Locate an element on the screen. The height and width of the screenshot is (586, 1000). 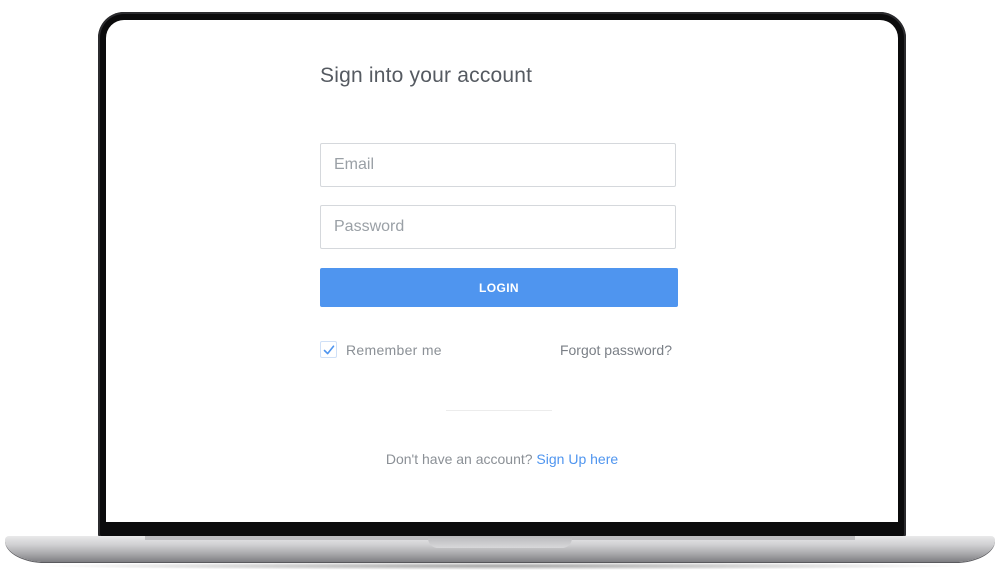
remember-me-checkbox is located at coordinates (328, 349).